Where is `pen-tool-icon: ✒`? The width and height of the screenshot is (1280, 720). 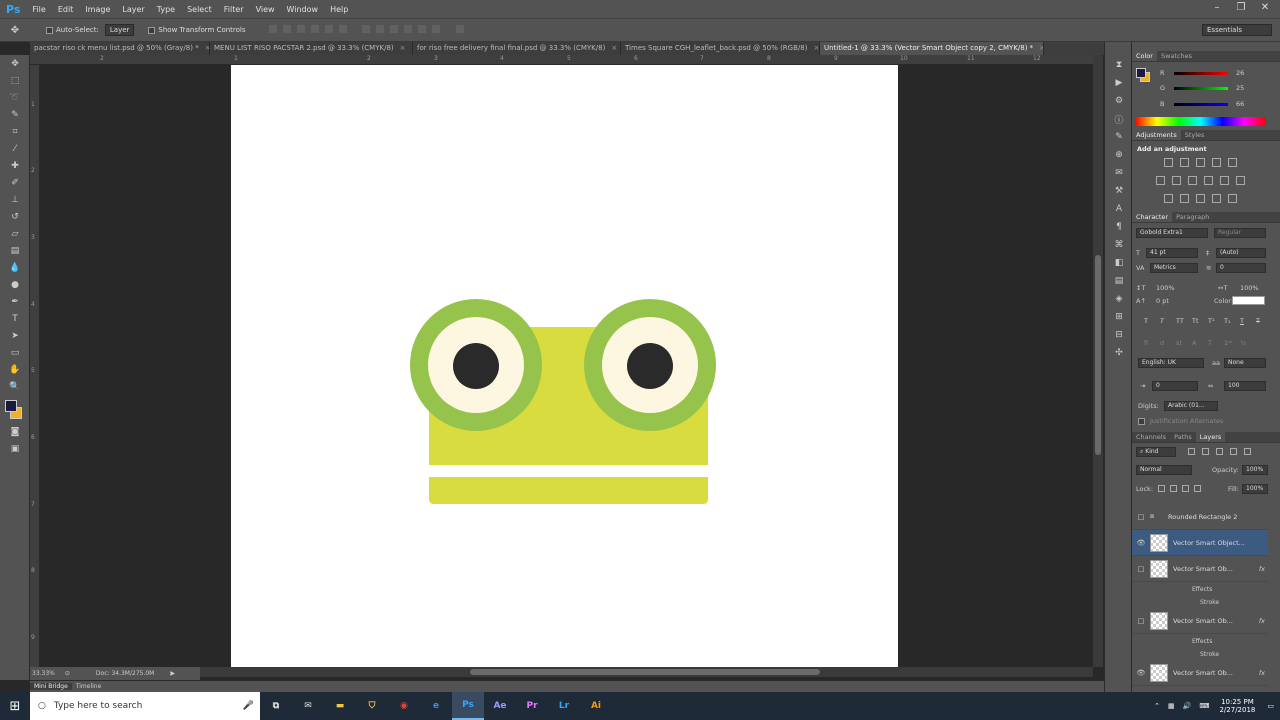
pen-tool-icon: ✒ is located at coordinates (15, 301).